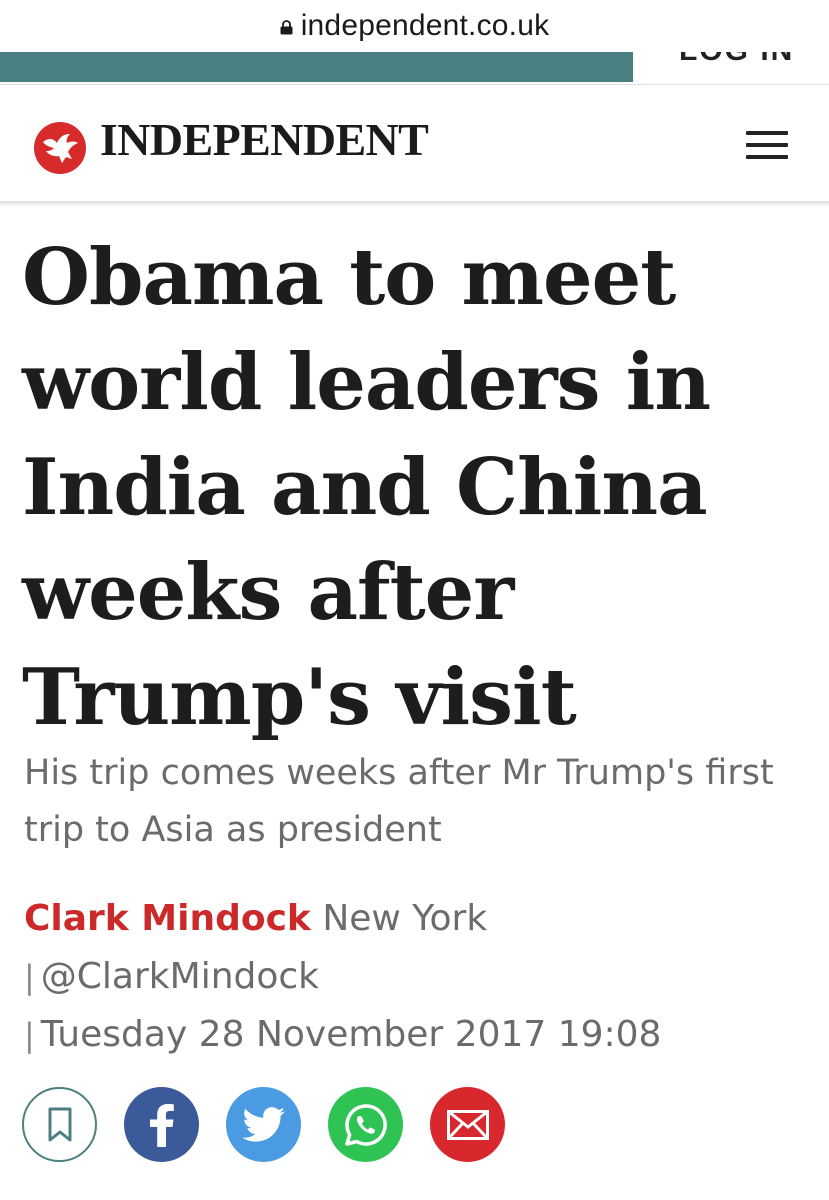 The image size is (829, 1200). I want to click on bookmark-button, so click(59, 1124).